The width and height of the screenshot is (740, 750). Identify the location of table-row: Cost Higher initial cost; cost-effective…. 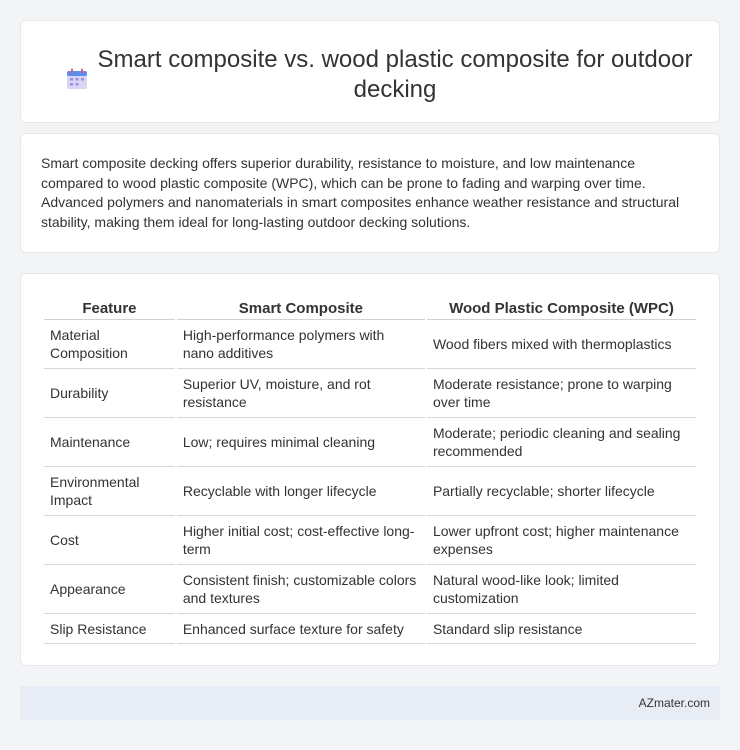
(370, 540).